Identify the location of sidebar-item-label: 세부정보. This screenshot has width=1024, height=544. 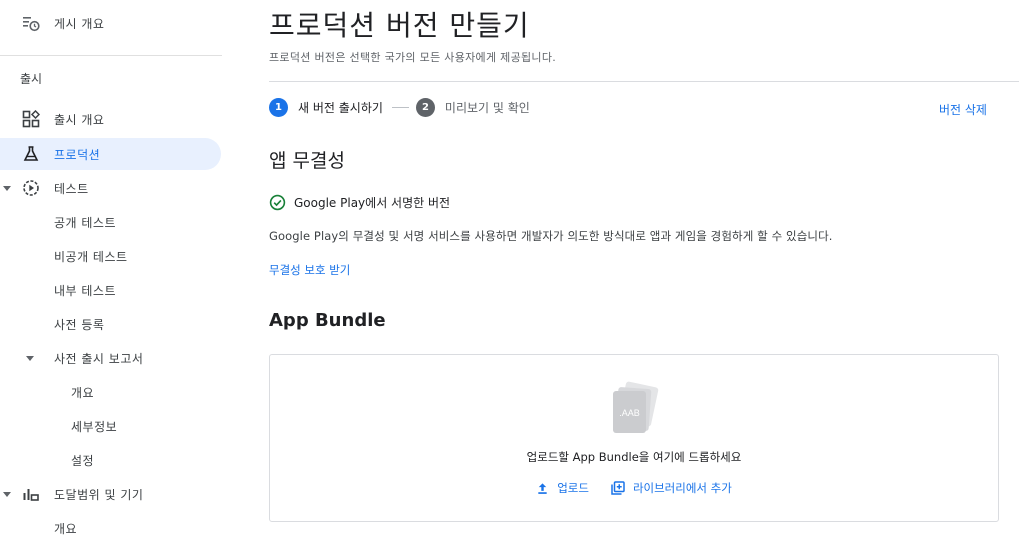
(94, 426).